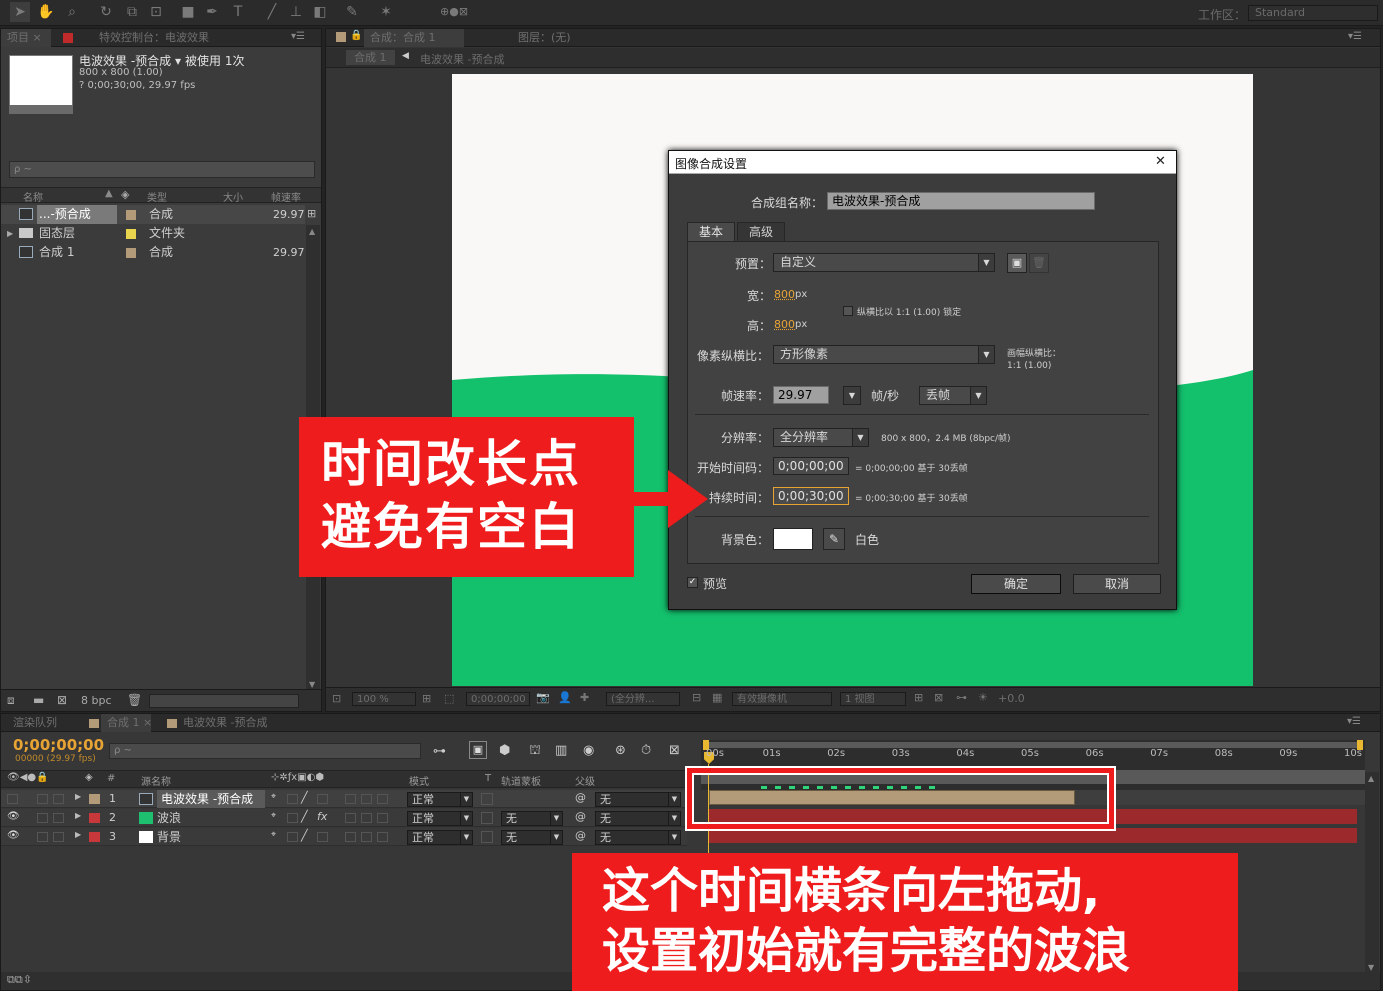 This screenshot has width=1383, height=991. I want to click on zoom-tool-icon: ⌕, so click(72, 12).